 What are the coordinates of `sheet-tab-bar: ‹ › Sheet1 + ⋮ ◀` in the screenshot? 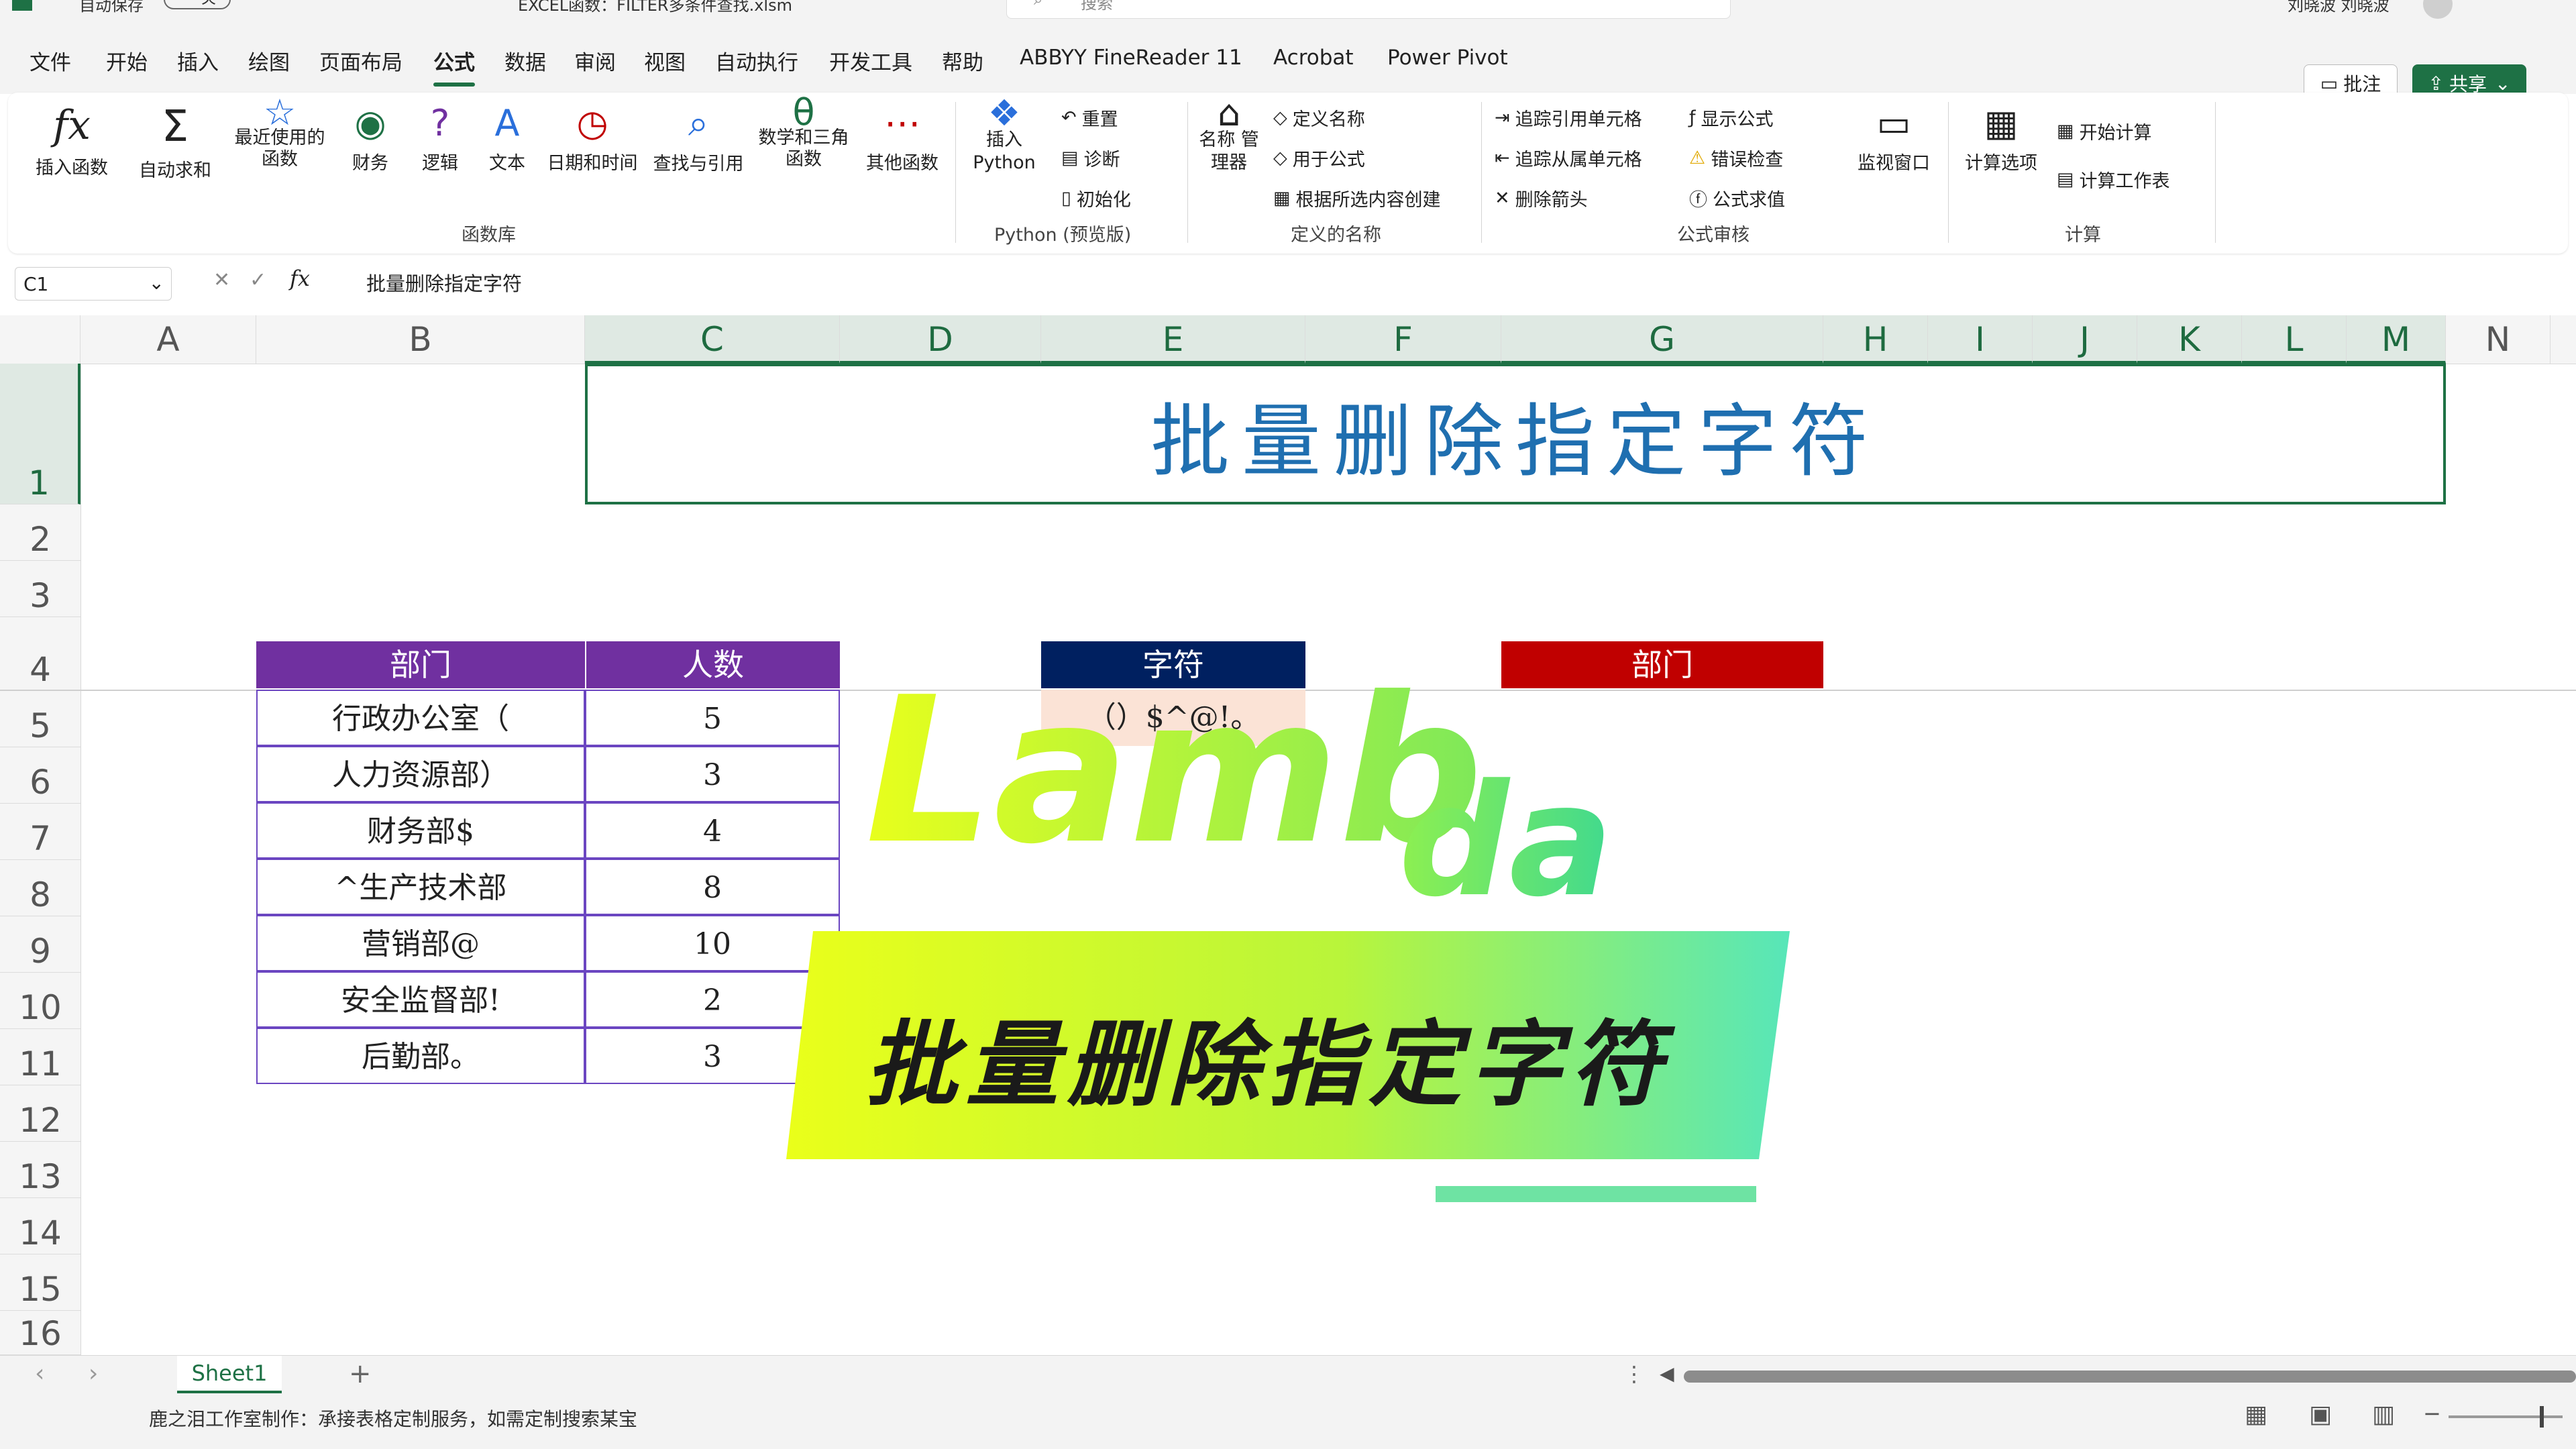 It's located at (1288, 1375).